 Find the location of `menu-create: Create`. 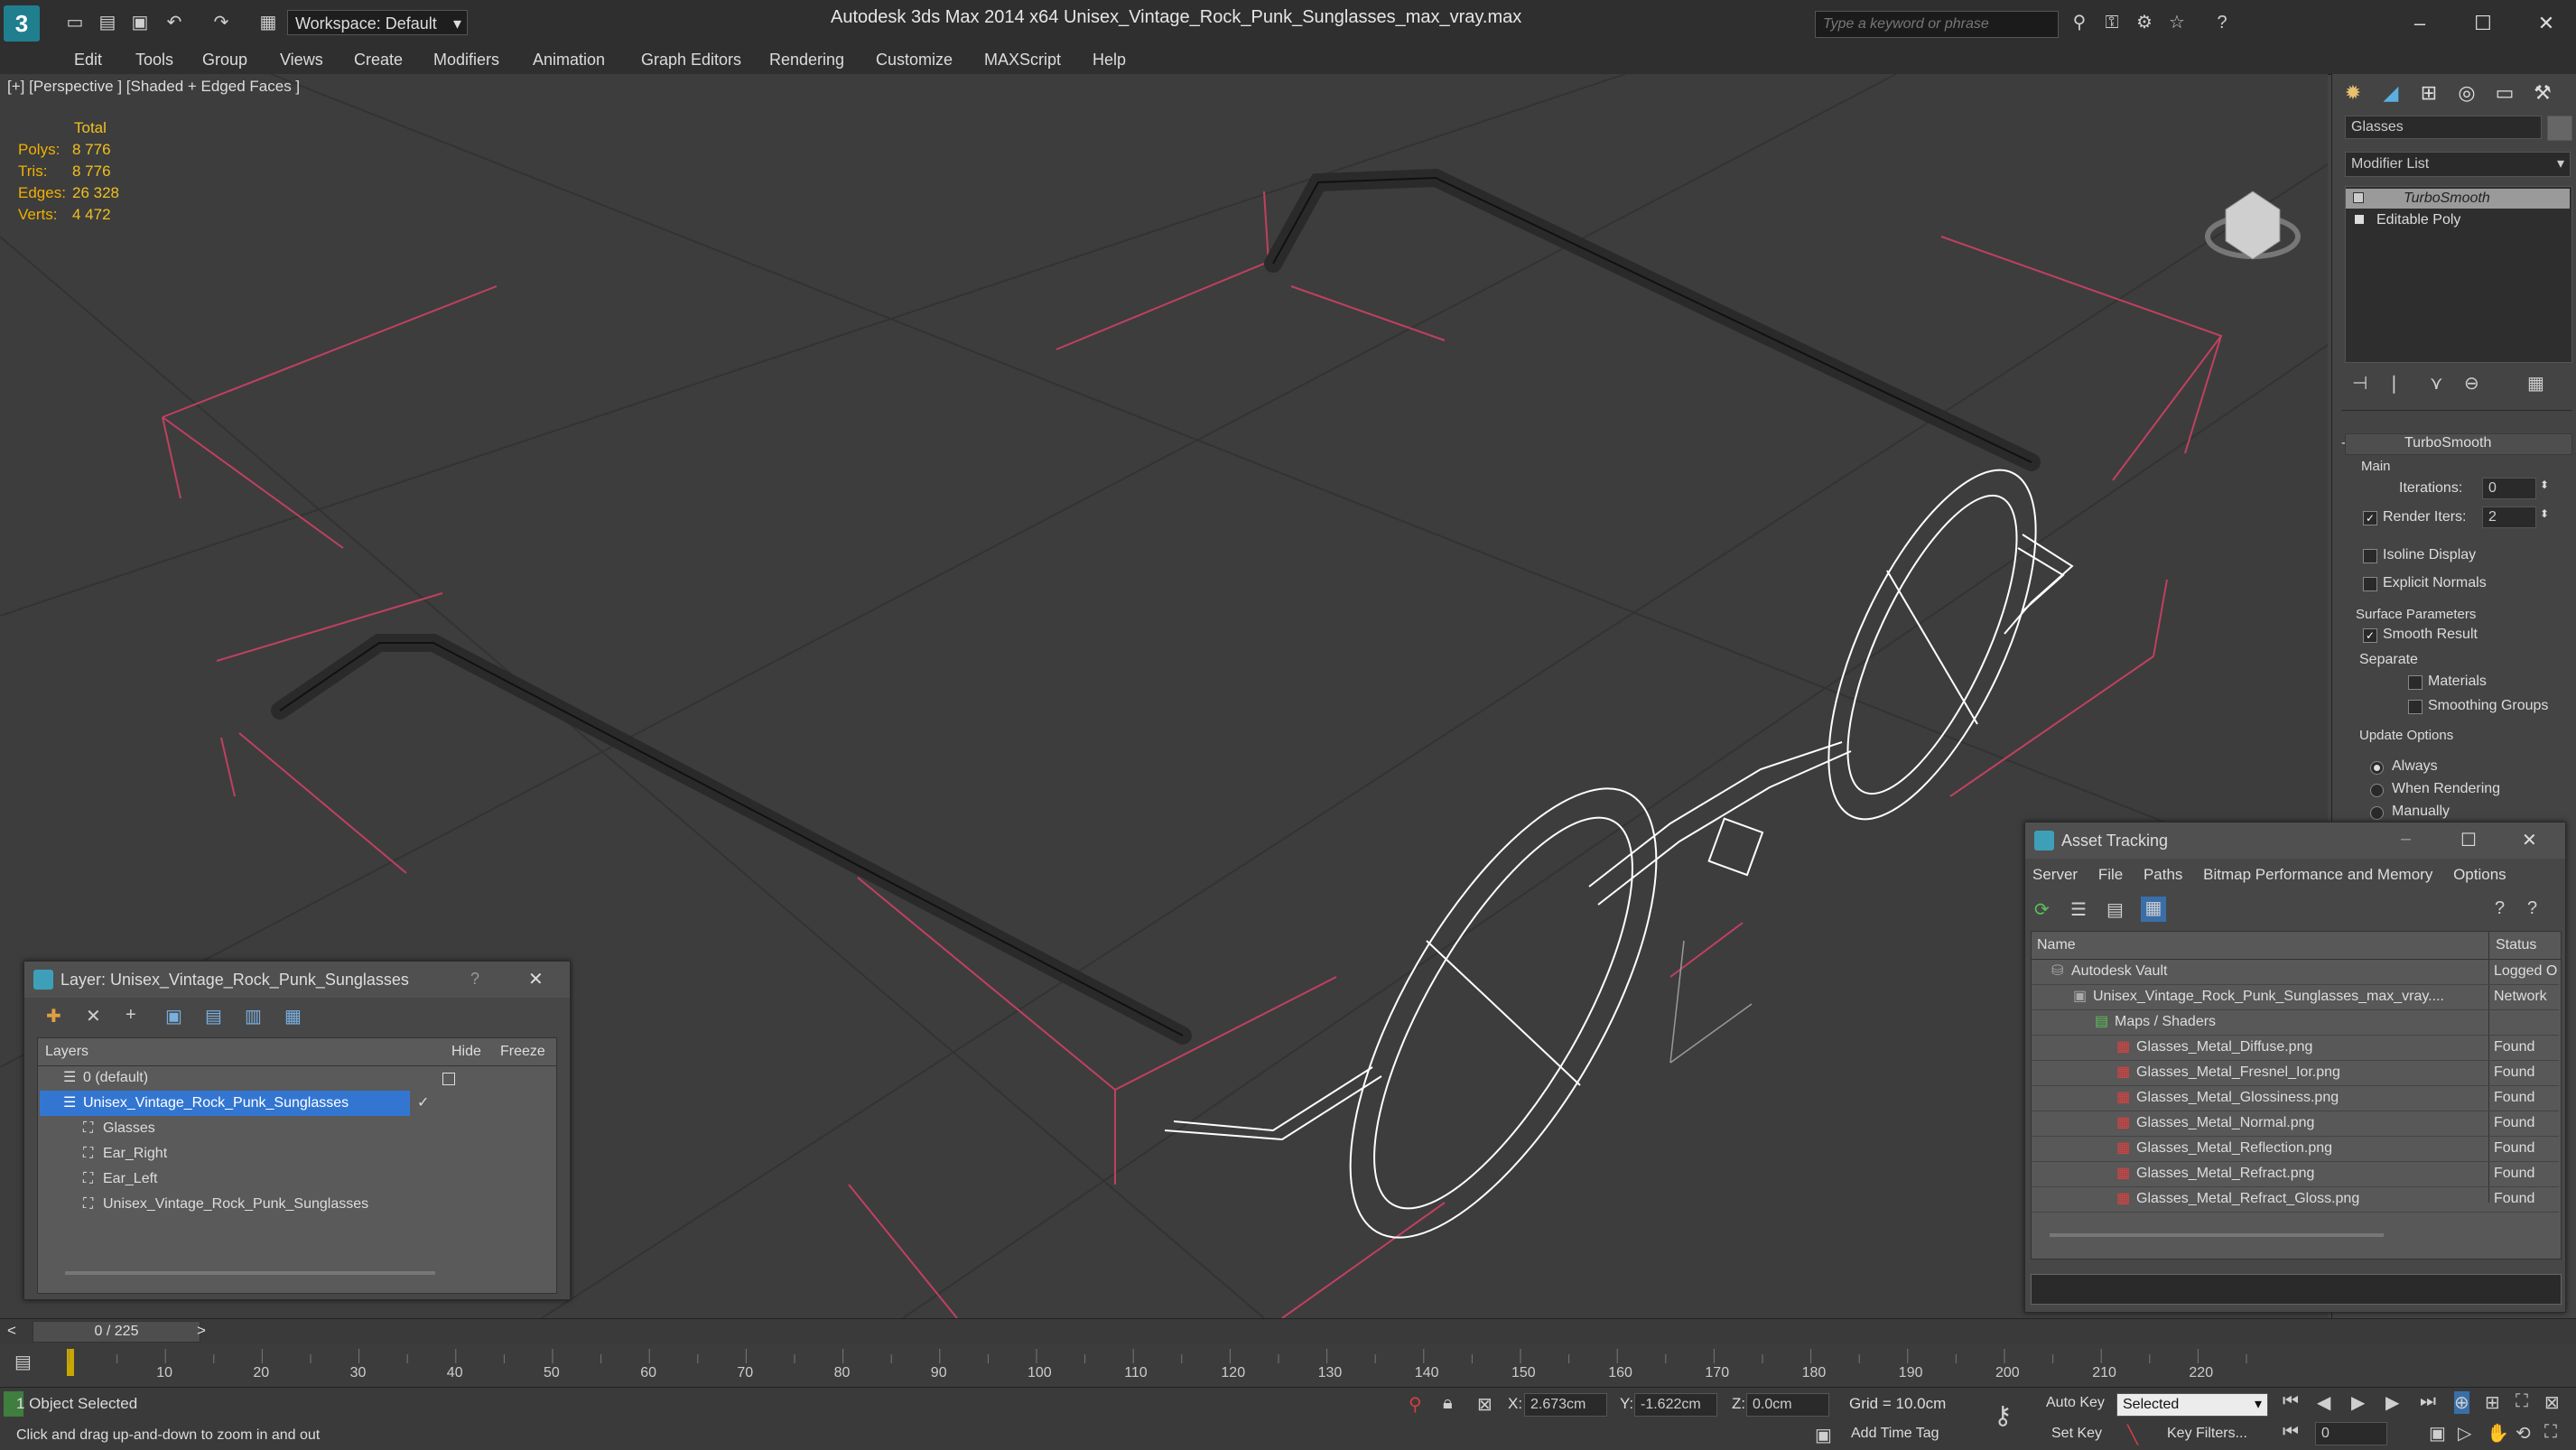

menu-create: Create is located at coordinates (378, 60).